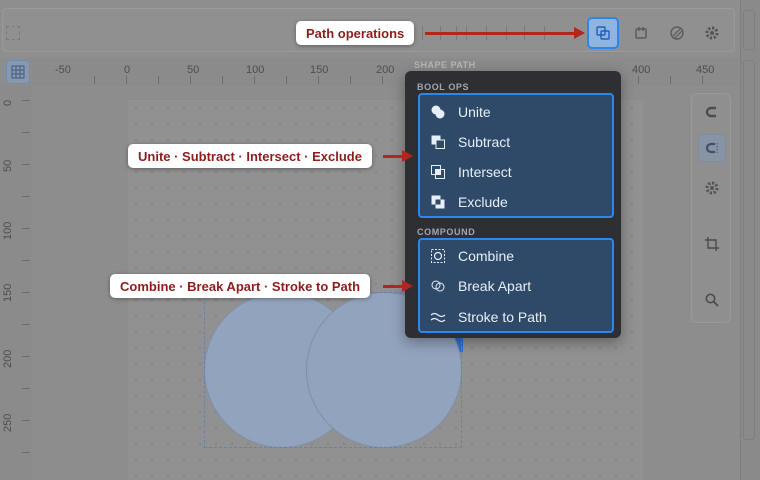 The height and width of the screenshot is (480, 760). I want to click on boolean-button, so click(642, 33).